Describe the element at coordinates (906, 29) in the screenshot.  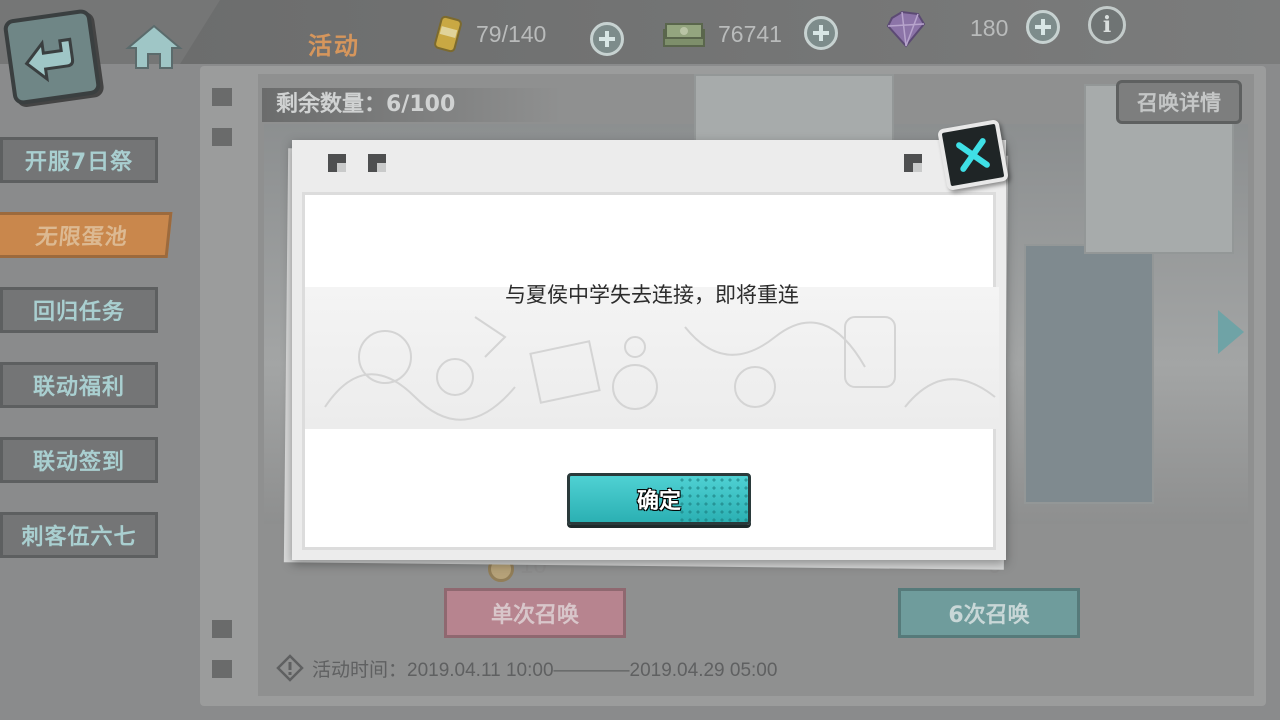
I see `diamond-icon` at that location.